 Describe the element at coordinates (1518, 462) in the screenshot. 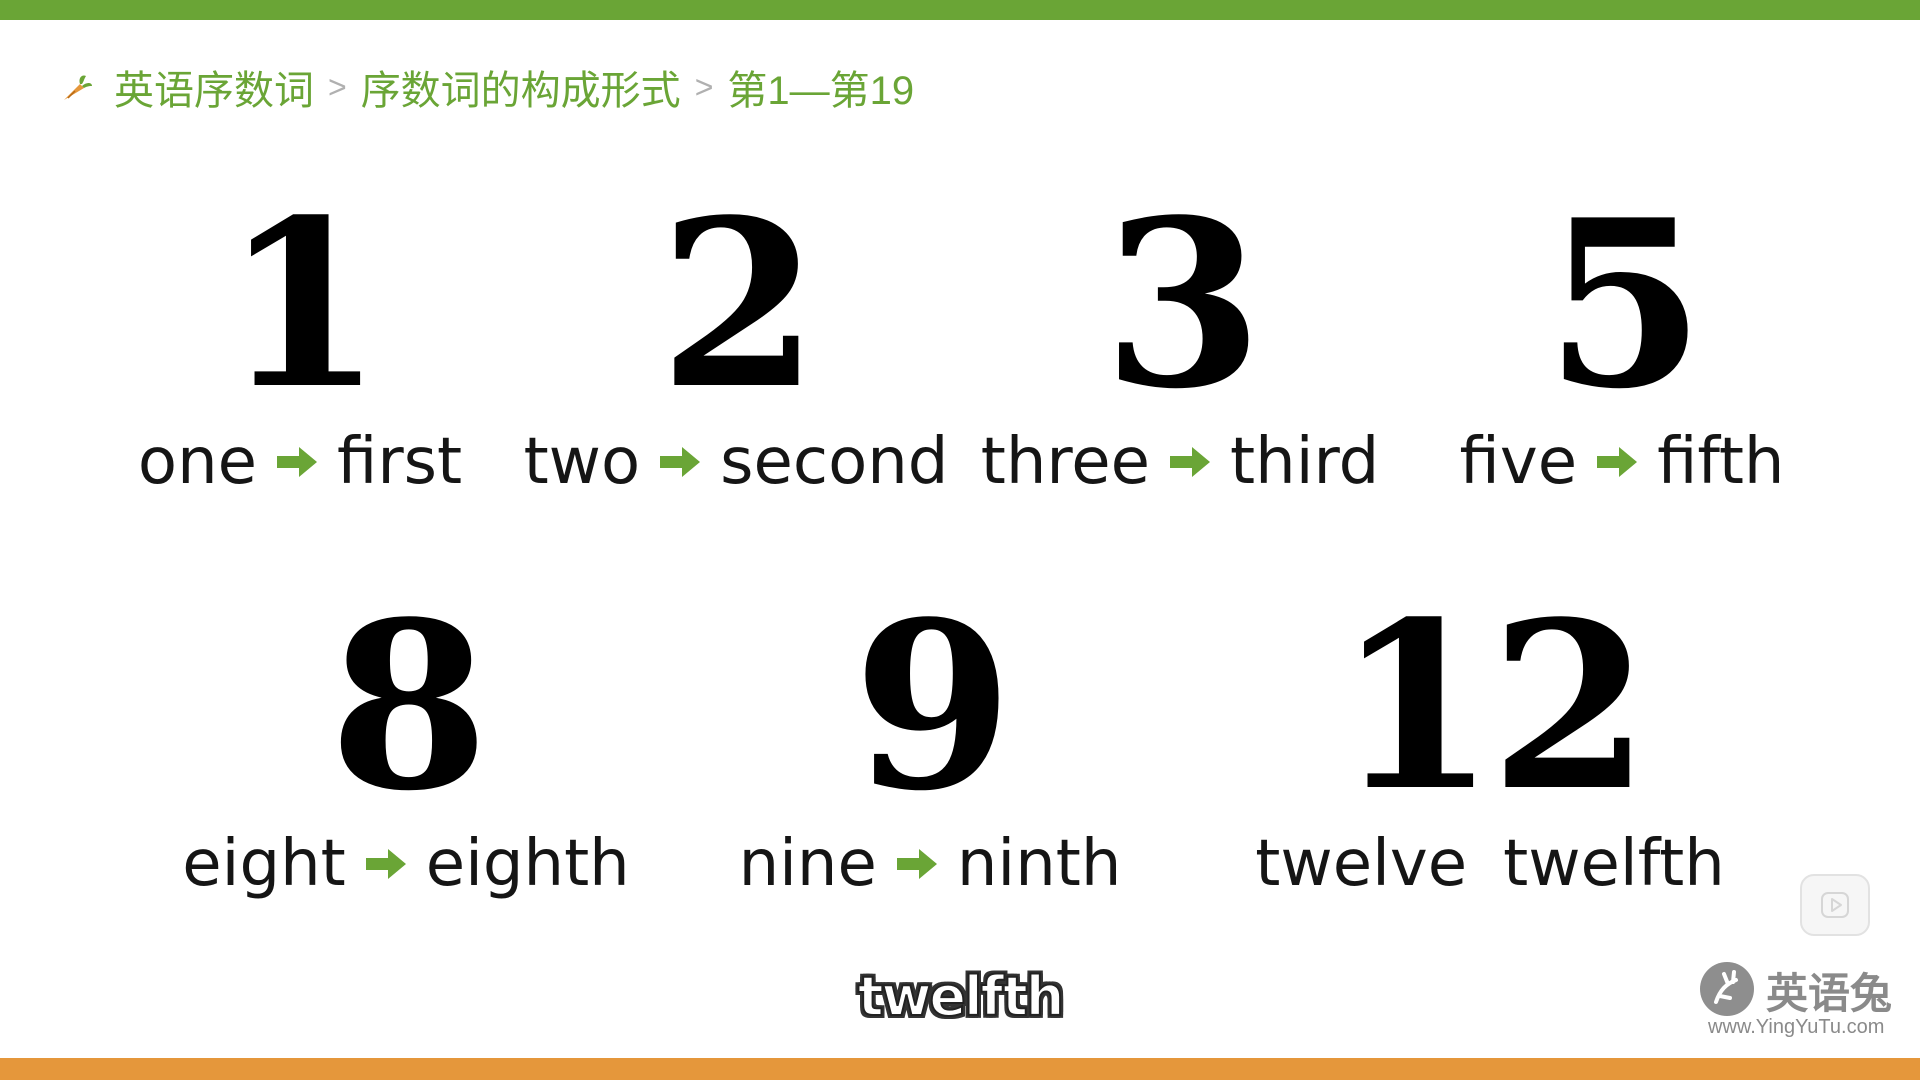

I see `cardinal-word: five` at that location.